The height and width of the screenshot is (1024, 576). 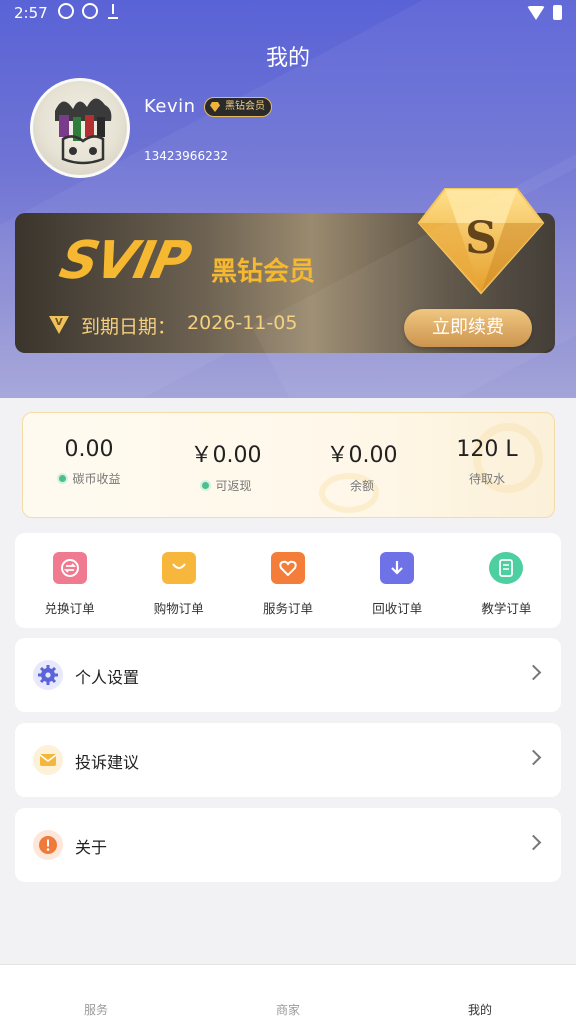 What do you see at coordinates (107, 677) in the screenshot?
I see `menu-label: 个人设置` at bounding box center [107, 677].